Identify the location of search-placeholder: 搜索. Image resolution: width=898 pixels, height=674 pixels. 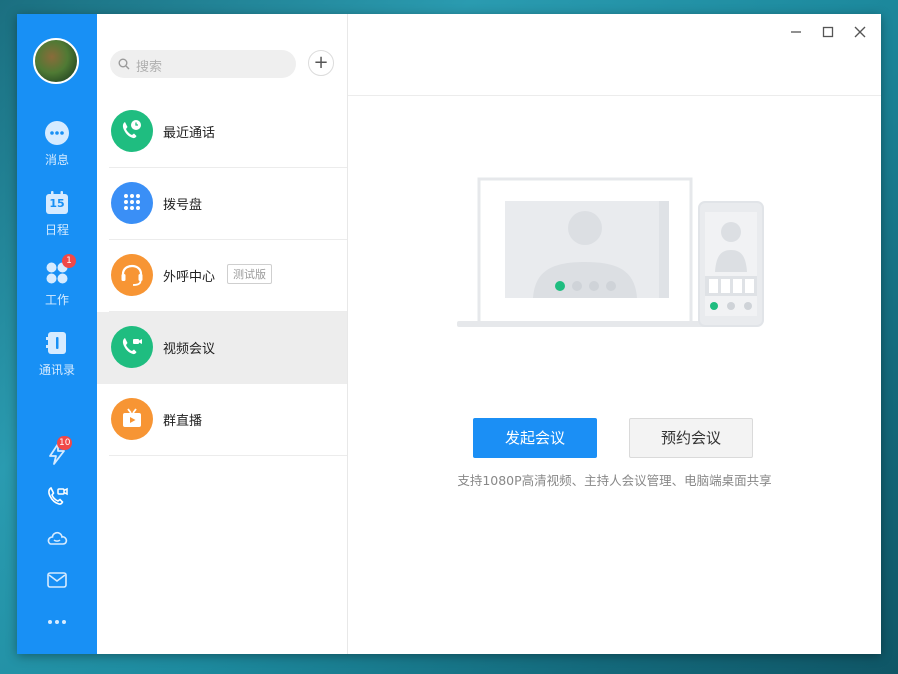
(149, 67).